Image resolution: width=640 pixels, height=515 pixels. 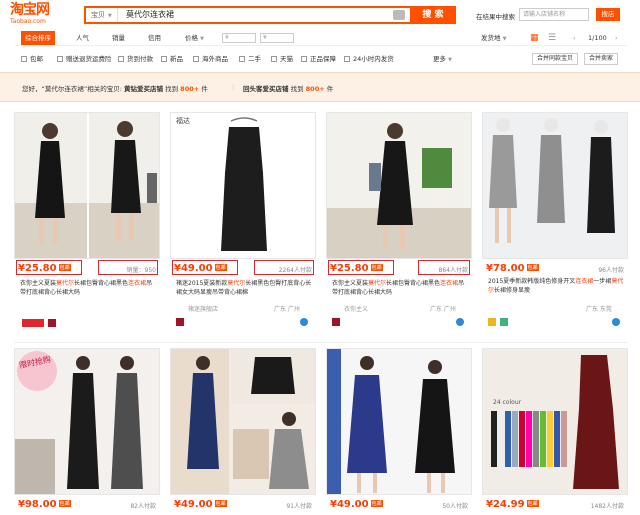 What do you see at coordinates (493, 38) in the screenshot?
I see `ship-from-select: 发货地 ▼` at bounding box center [493, 38].